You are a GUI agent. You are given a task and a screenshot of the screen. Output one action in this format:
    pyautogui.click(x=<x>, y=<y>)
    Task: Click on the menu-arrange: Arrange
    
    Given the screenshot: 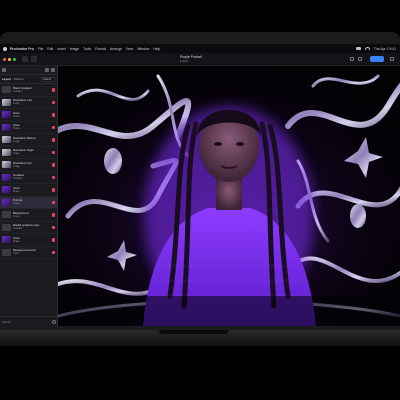 What is the action you would take?
    pyautogui.click(x=116, y=49)
    